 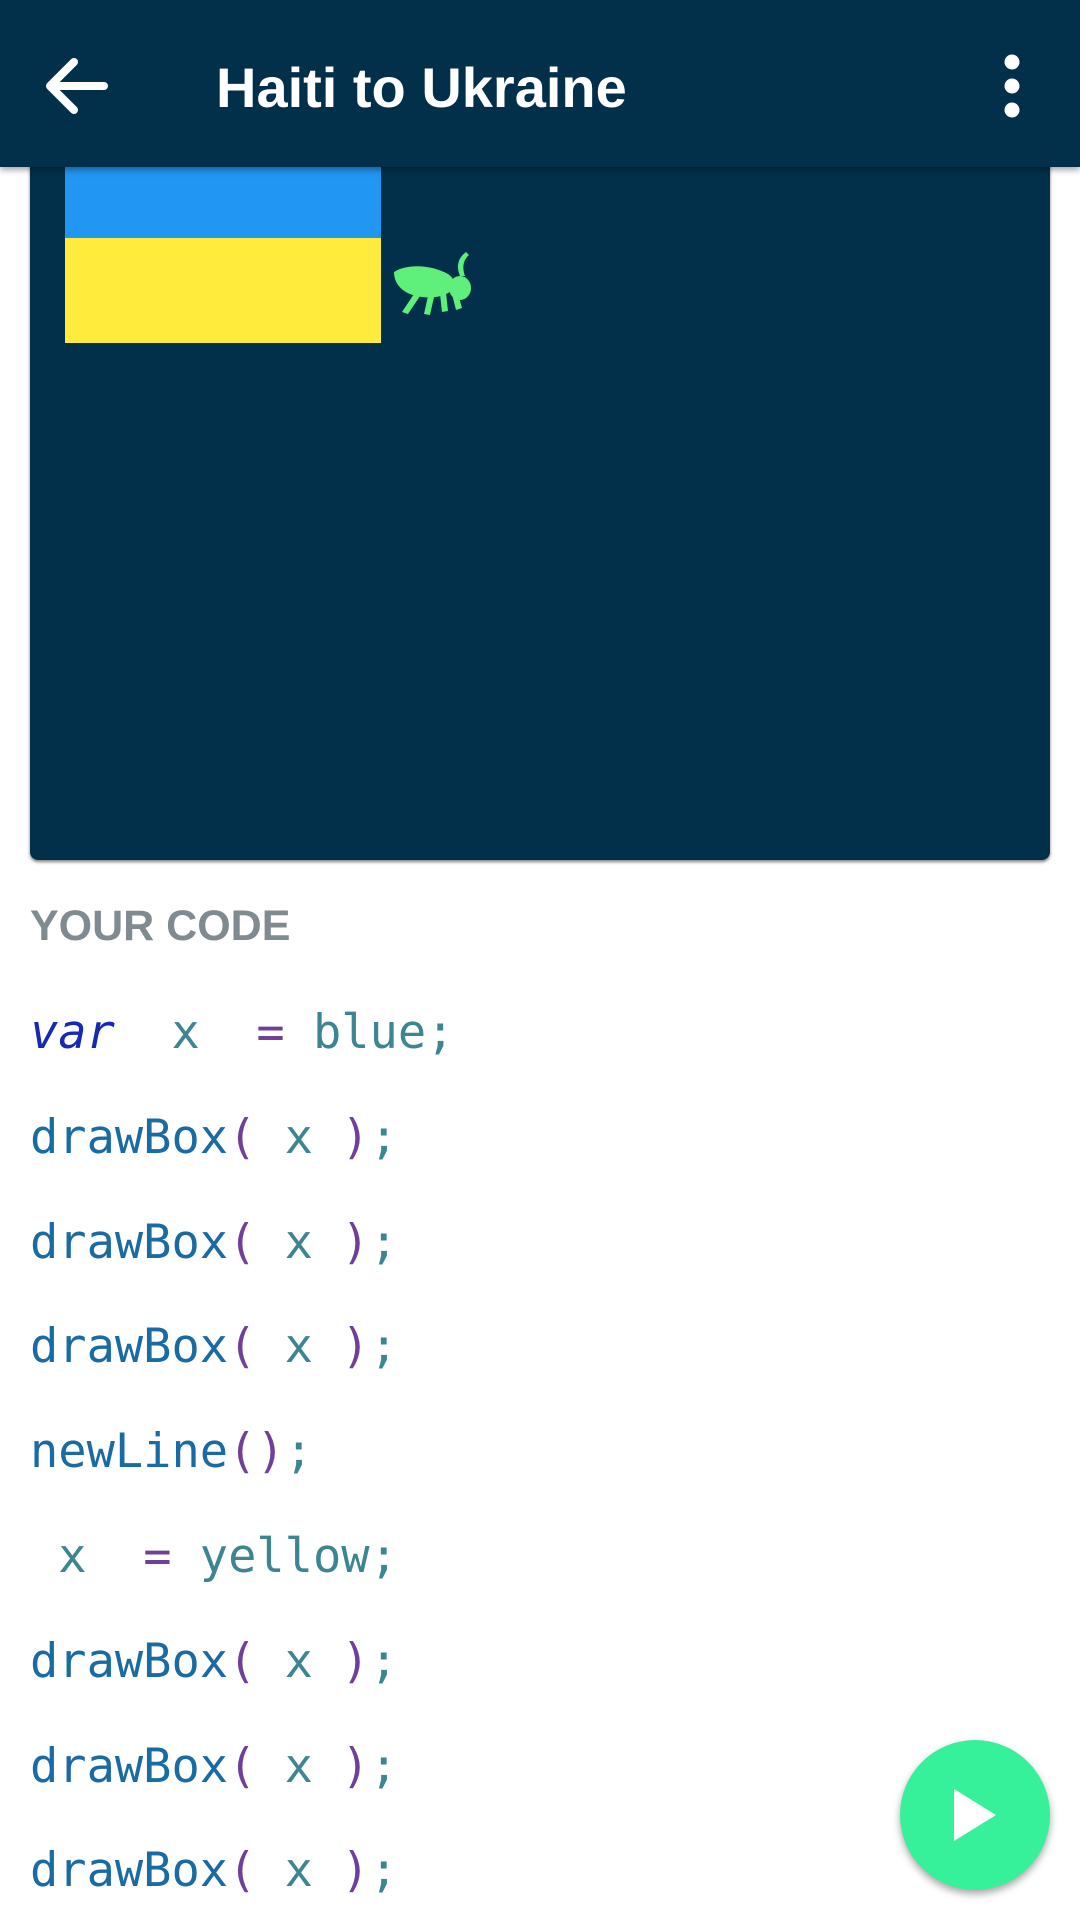 What do you see at coordinates (421, 87) in the screenshot?
I see `page-title: Haiti to Ukraine` at bounding box center [421, 87].